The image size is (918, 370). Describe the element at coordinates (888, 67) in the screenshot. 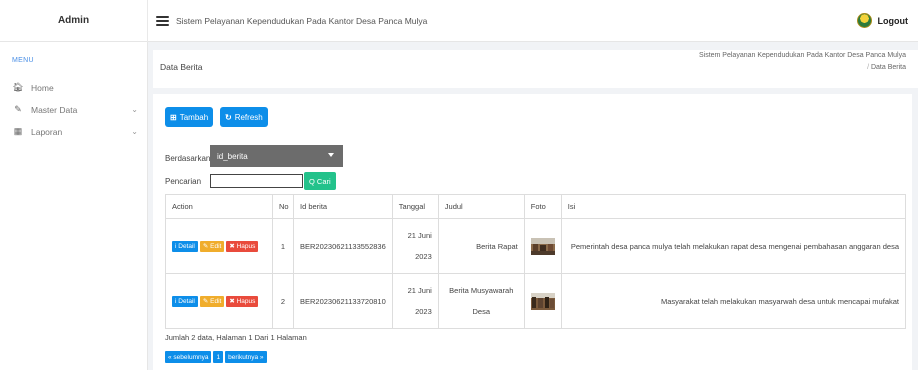

I see `breadcrumb-current: Data Berita` at that location.